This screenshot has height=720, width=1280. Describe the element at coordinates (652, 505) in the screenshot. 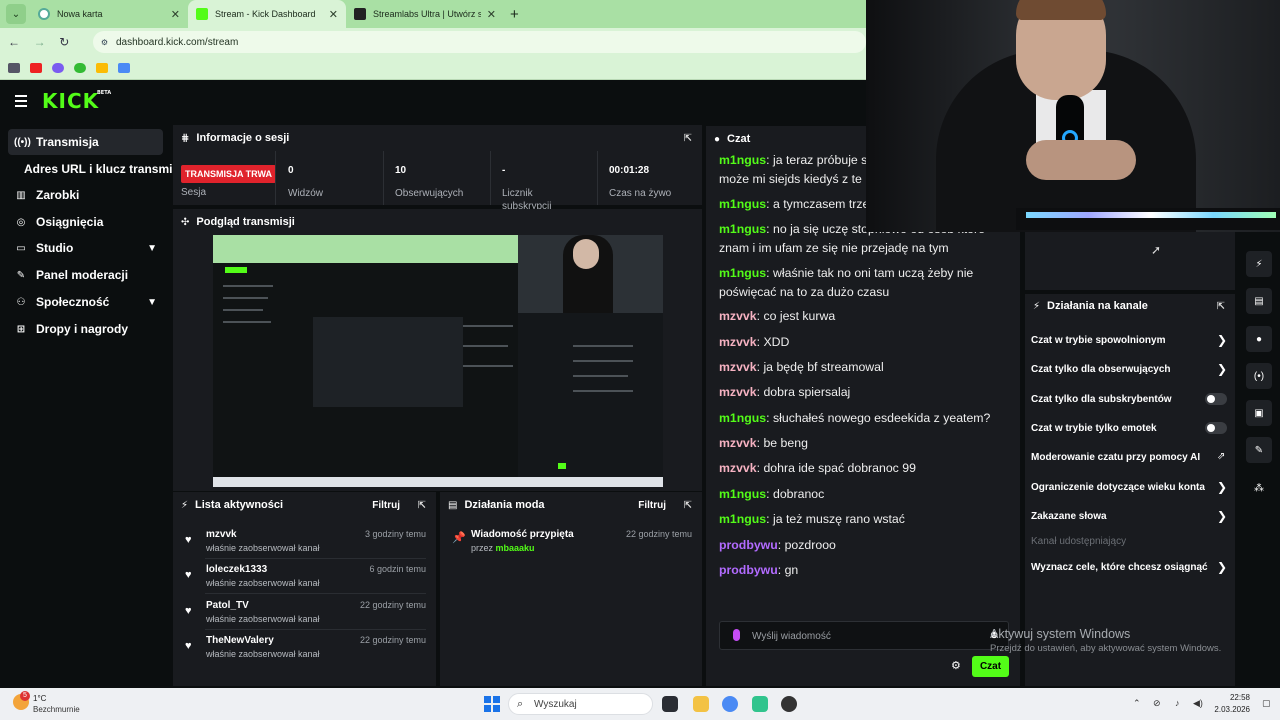

I see `mod-filter-button: Filtruj` at that location.